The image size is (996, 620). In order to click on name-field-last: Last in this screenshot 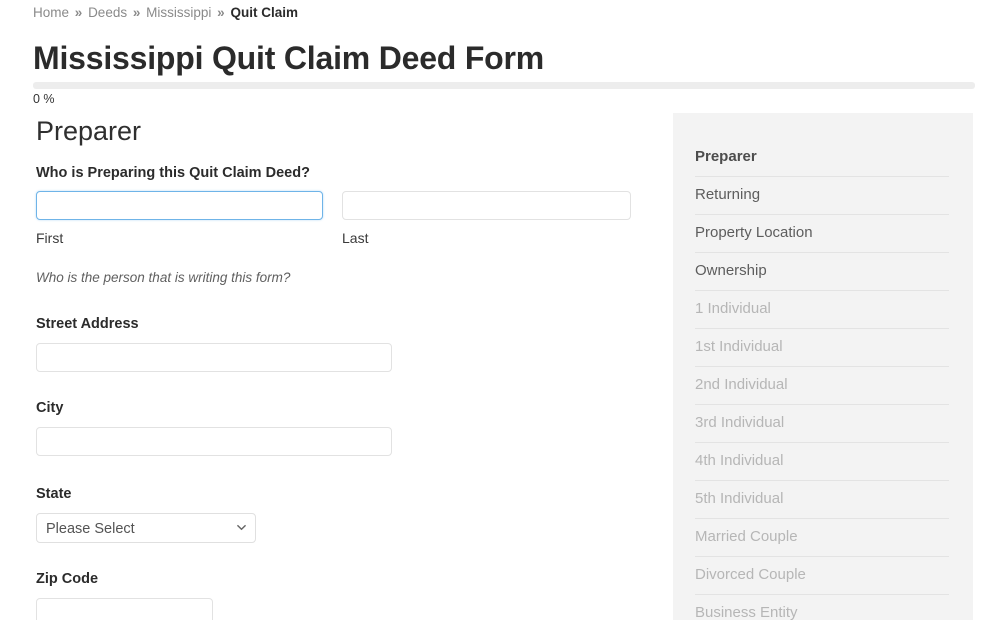, I will do `click(486, 219)`.